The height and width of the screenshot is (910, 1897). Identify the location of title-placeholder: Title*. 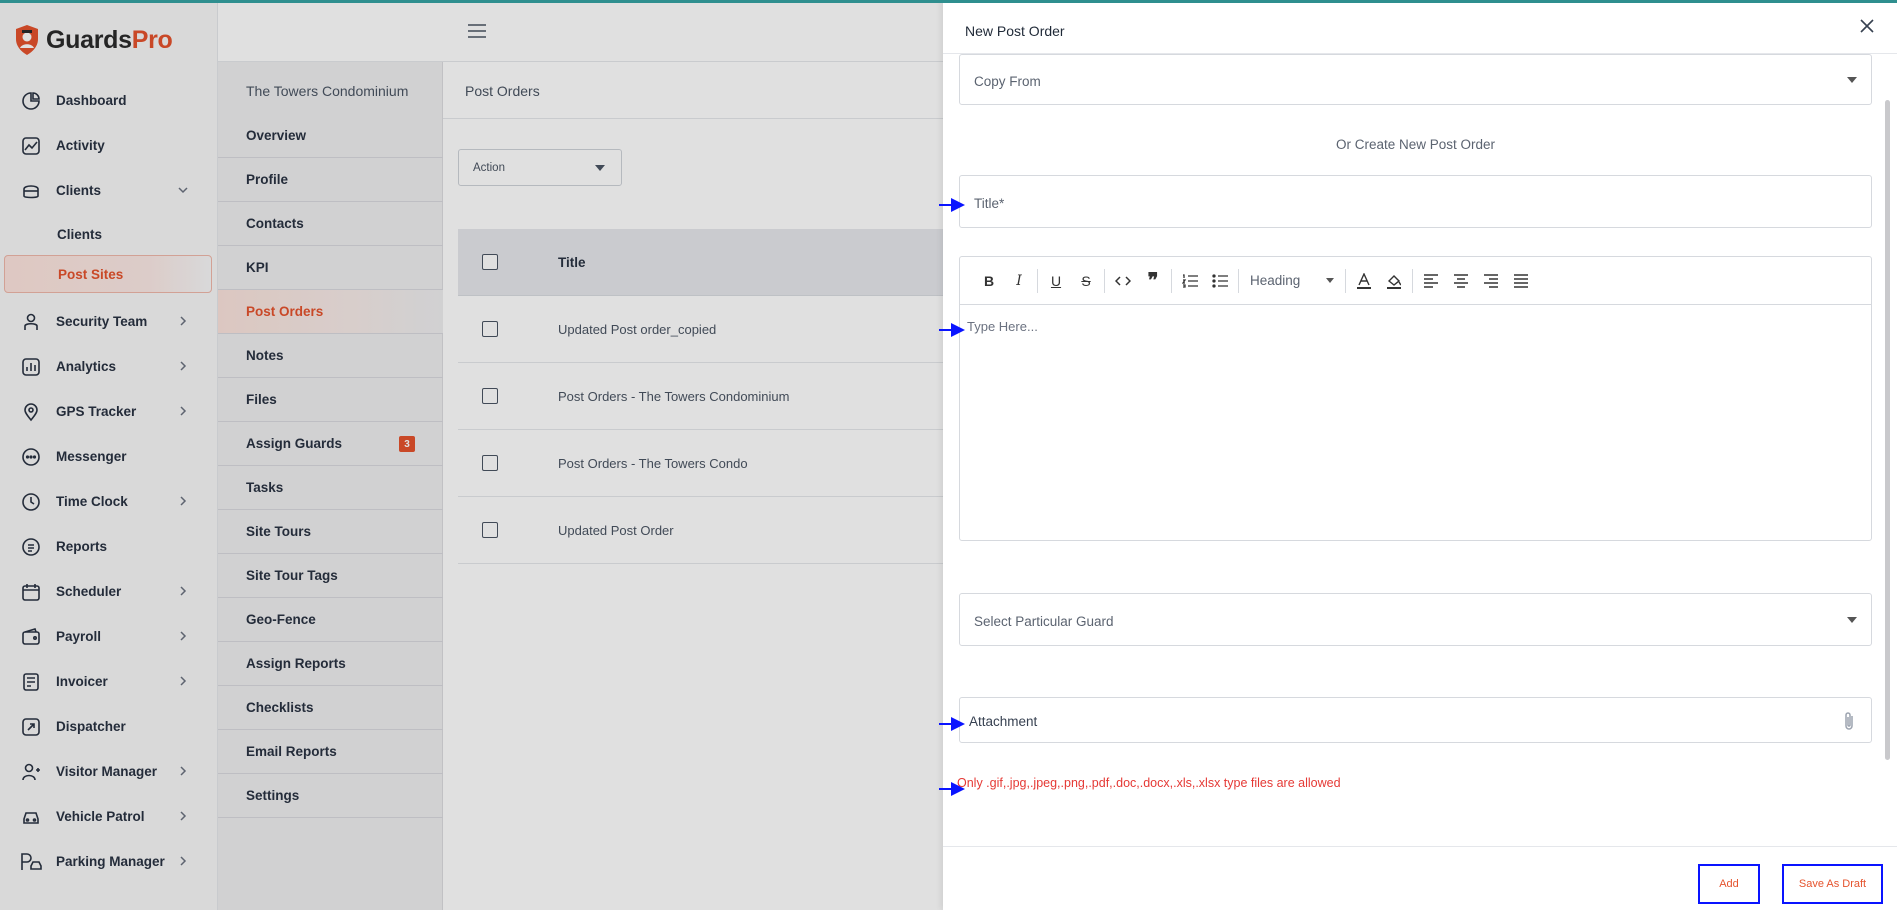
(989, 203).